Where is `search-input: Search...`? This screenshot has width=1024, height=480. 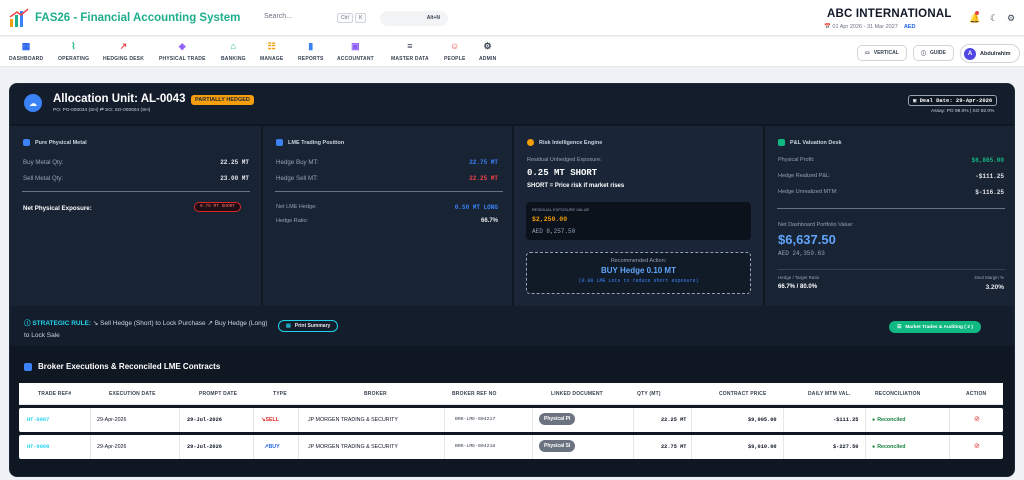
search-input: Search... is located at coordinates (278, 16).